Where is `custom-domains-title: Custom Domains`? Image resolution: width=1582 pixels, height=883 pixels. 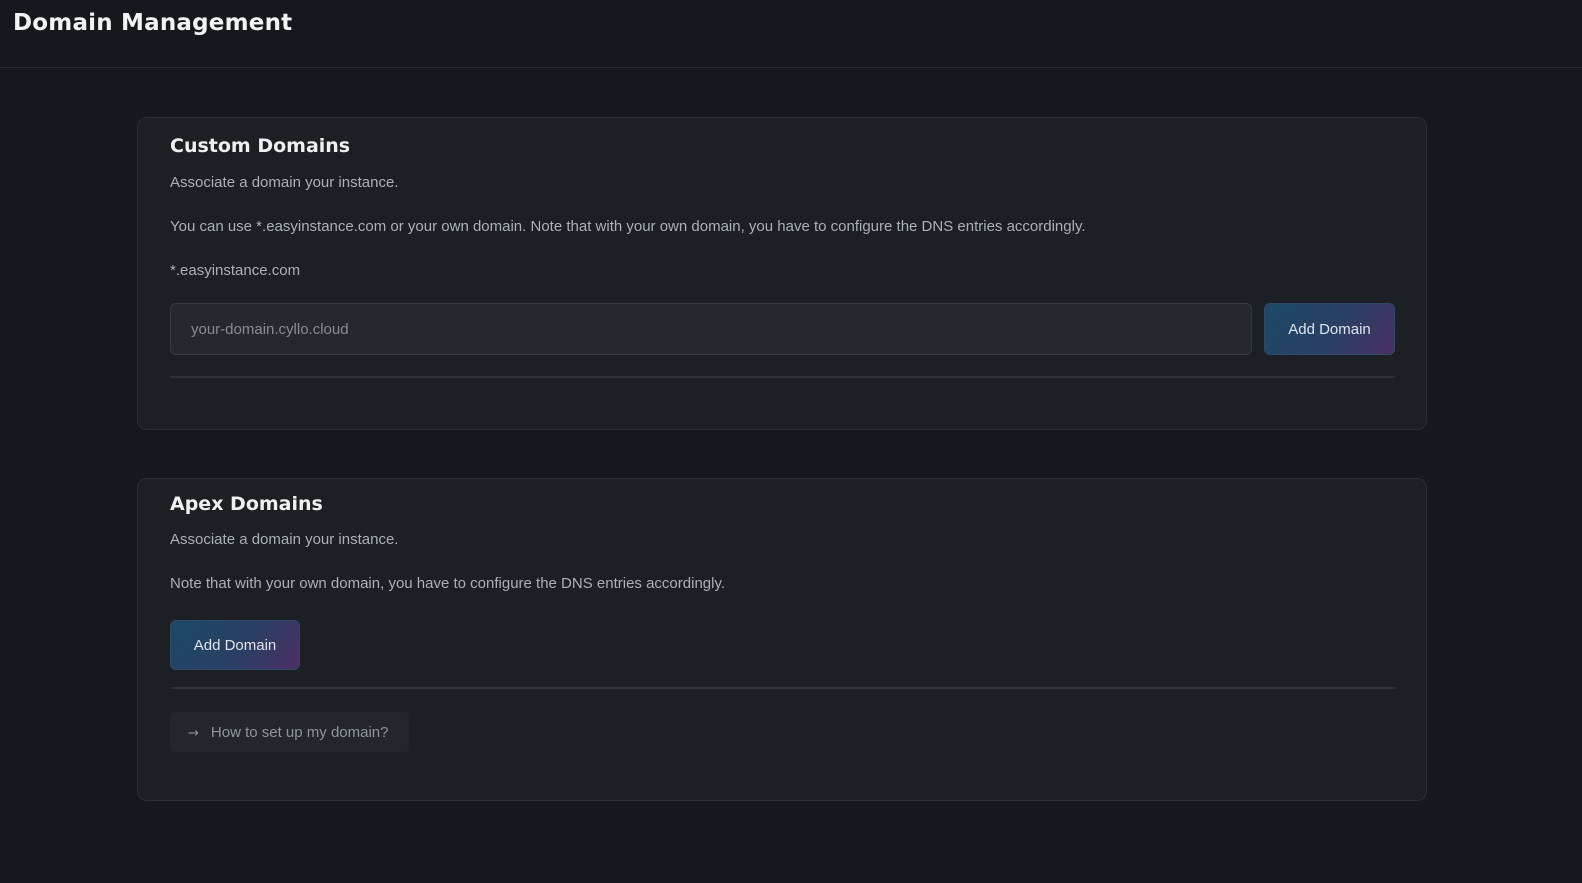
custom-domains-title: Custom Domains is located at coordinates (260, 146).